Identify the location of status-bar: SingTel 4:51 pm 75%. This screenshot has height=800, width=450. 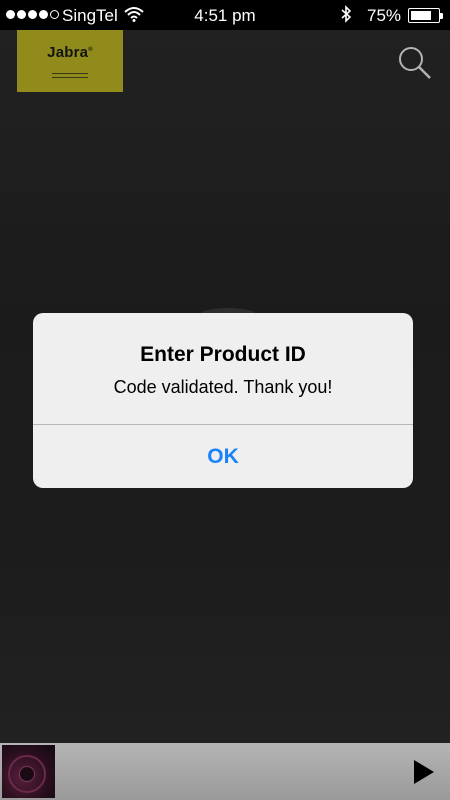
(225, 15).